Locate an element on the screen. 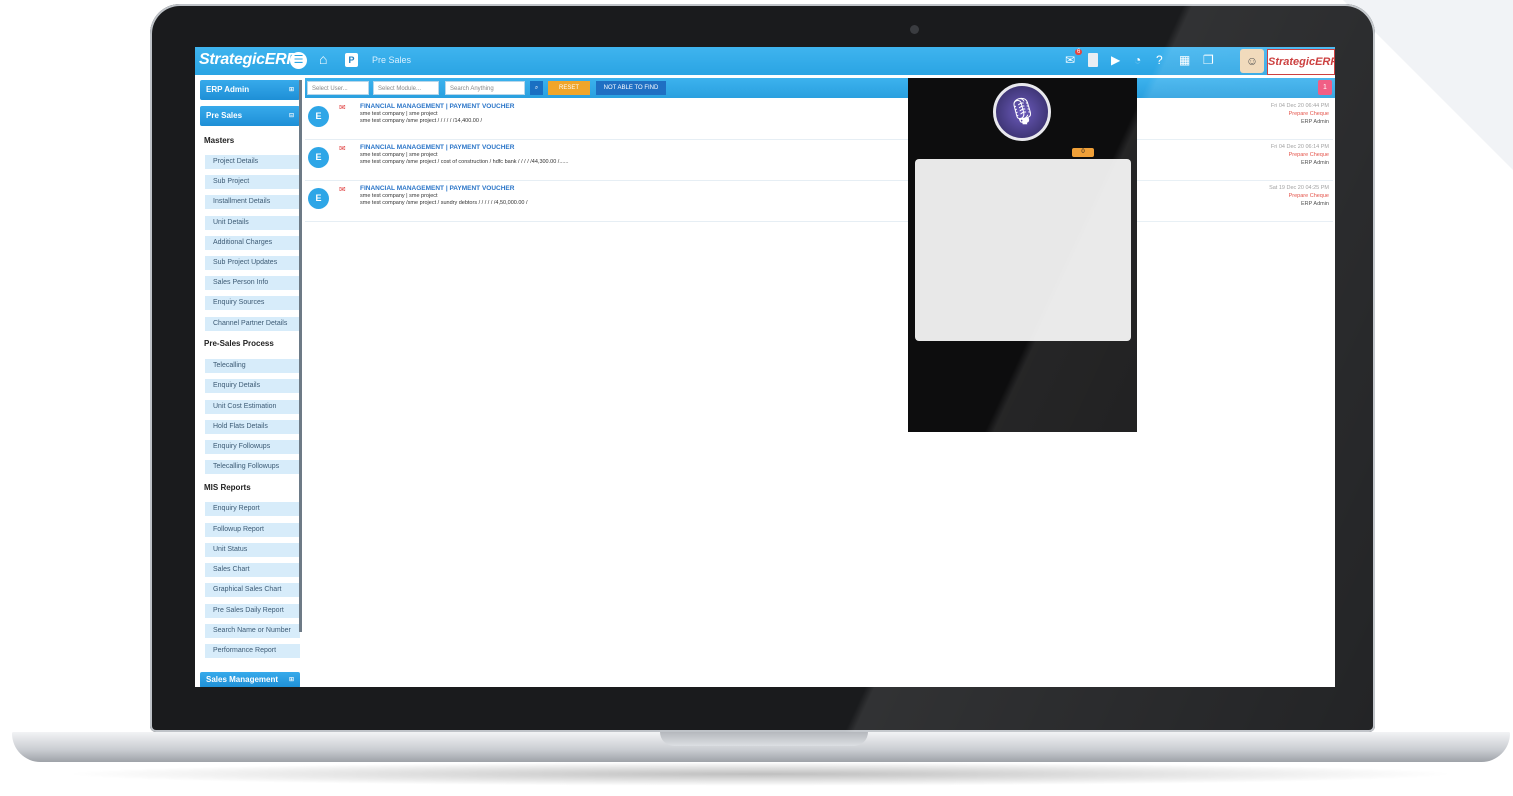 This screenshot has width=1513, height=796. sidebar-item-sales-chart: Sales Chart is located at coordinates (252, 570).